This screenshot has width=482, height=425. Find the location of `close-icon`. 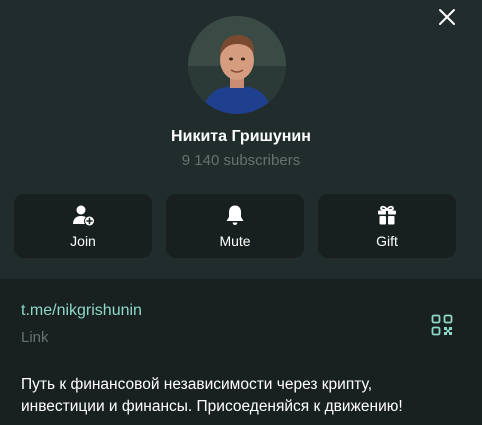

close-icon is located at coordinates (447, 17).